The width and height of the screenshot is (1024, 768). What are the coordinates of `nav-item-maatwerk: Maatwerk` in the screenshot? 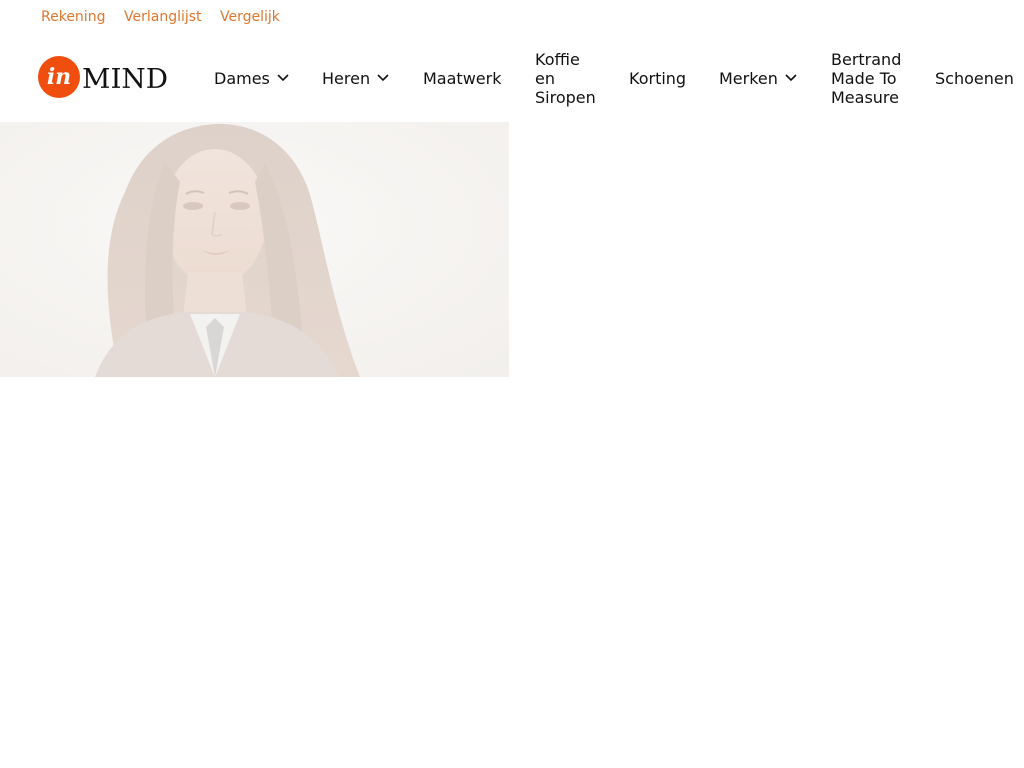 It's located at (462, 78).